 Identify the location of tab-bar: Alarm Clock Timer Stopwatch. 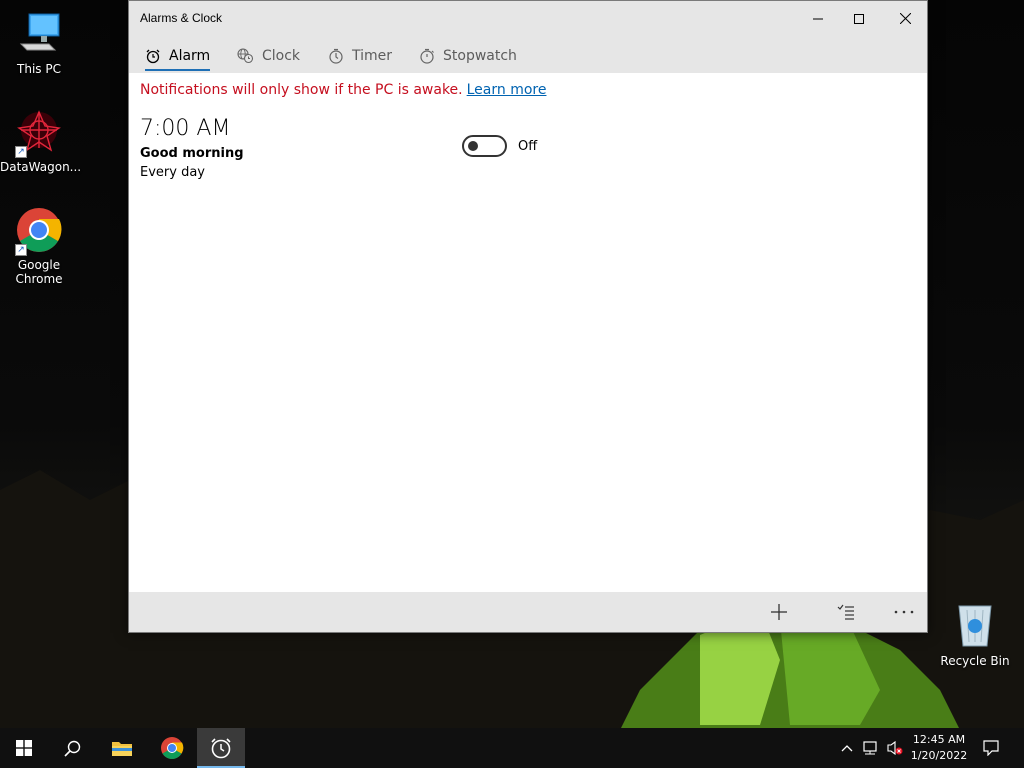
(528, 54).